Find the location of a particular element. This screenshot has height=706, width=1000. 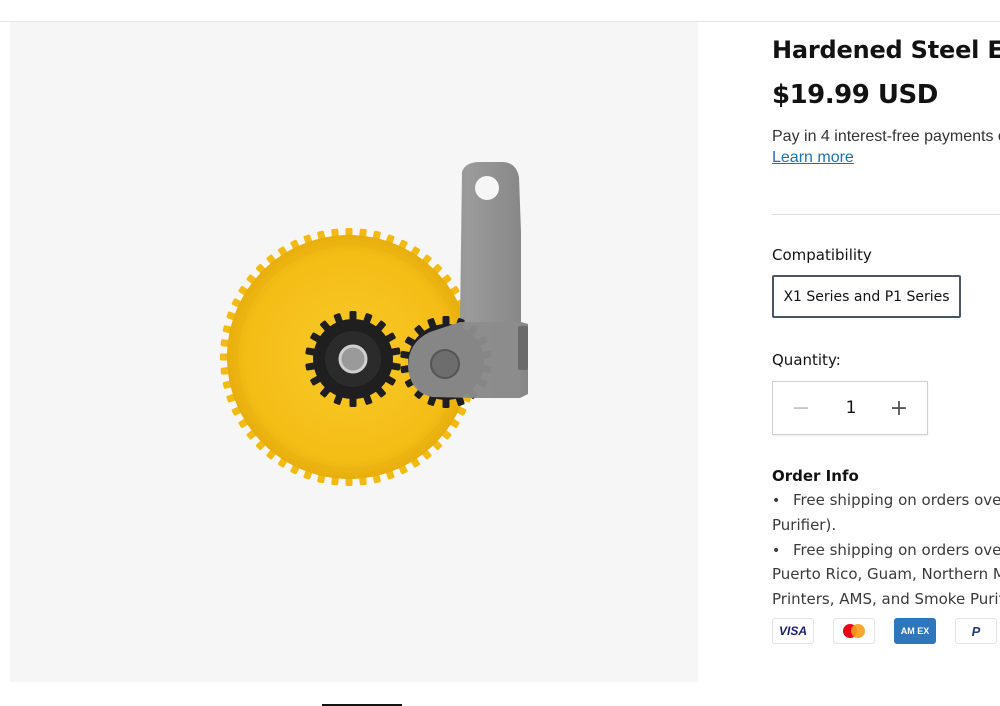

header-bottom-border is located at coordinates (500, 11).